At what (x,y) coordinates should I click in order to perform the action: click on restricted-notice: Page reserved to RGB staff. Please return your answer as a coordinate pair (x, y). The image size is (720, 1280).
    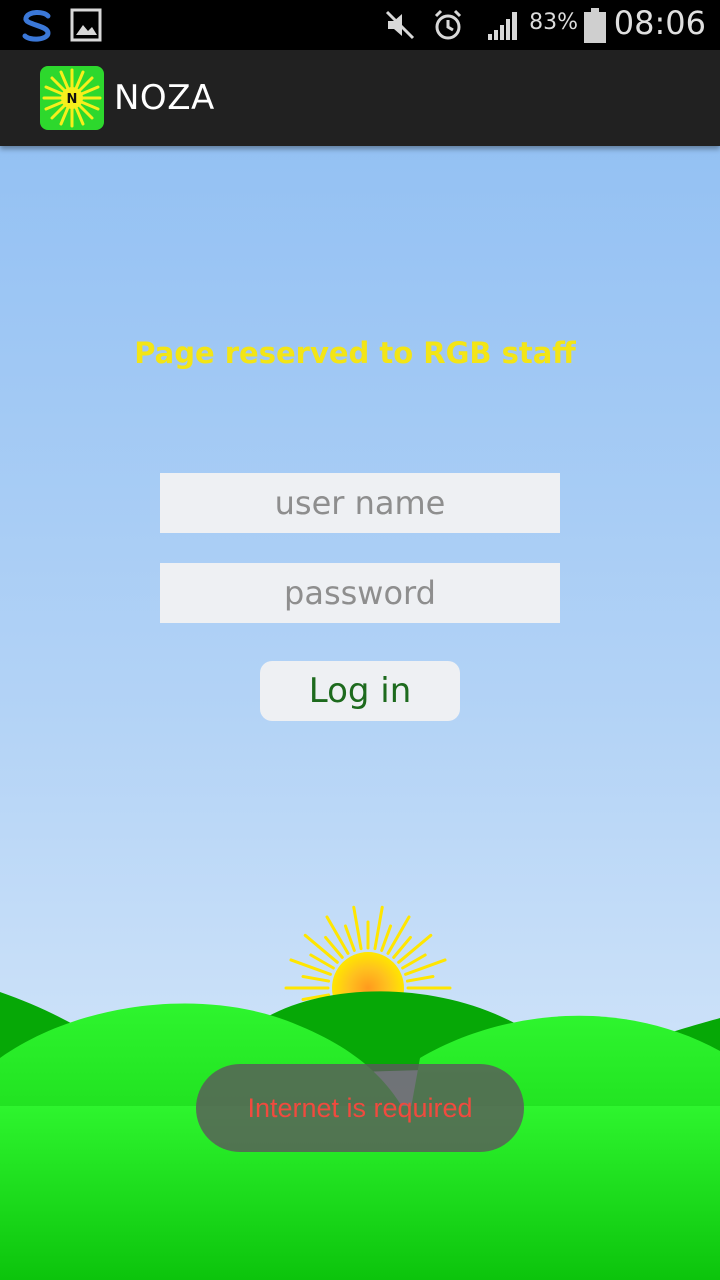
    Looking at the image, I should click on (355, 353).